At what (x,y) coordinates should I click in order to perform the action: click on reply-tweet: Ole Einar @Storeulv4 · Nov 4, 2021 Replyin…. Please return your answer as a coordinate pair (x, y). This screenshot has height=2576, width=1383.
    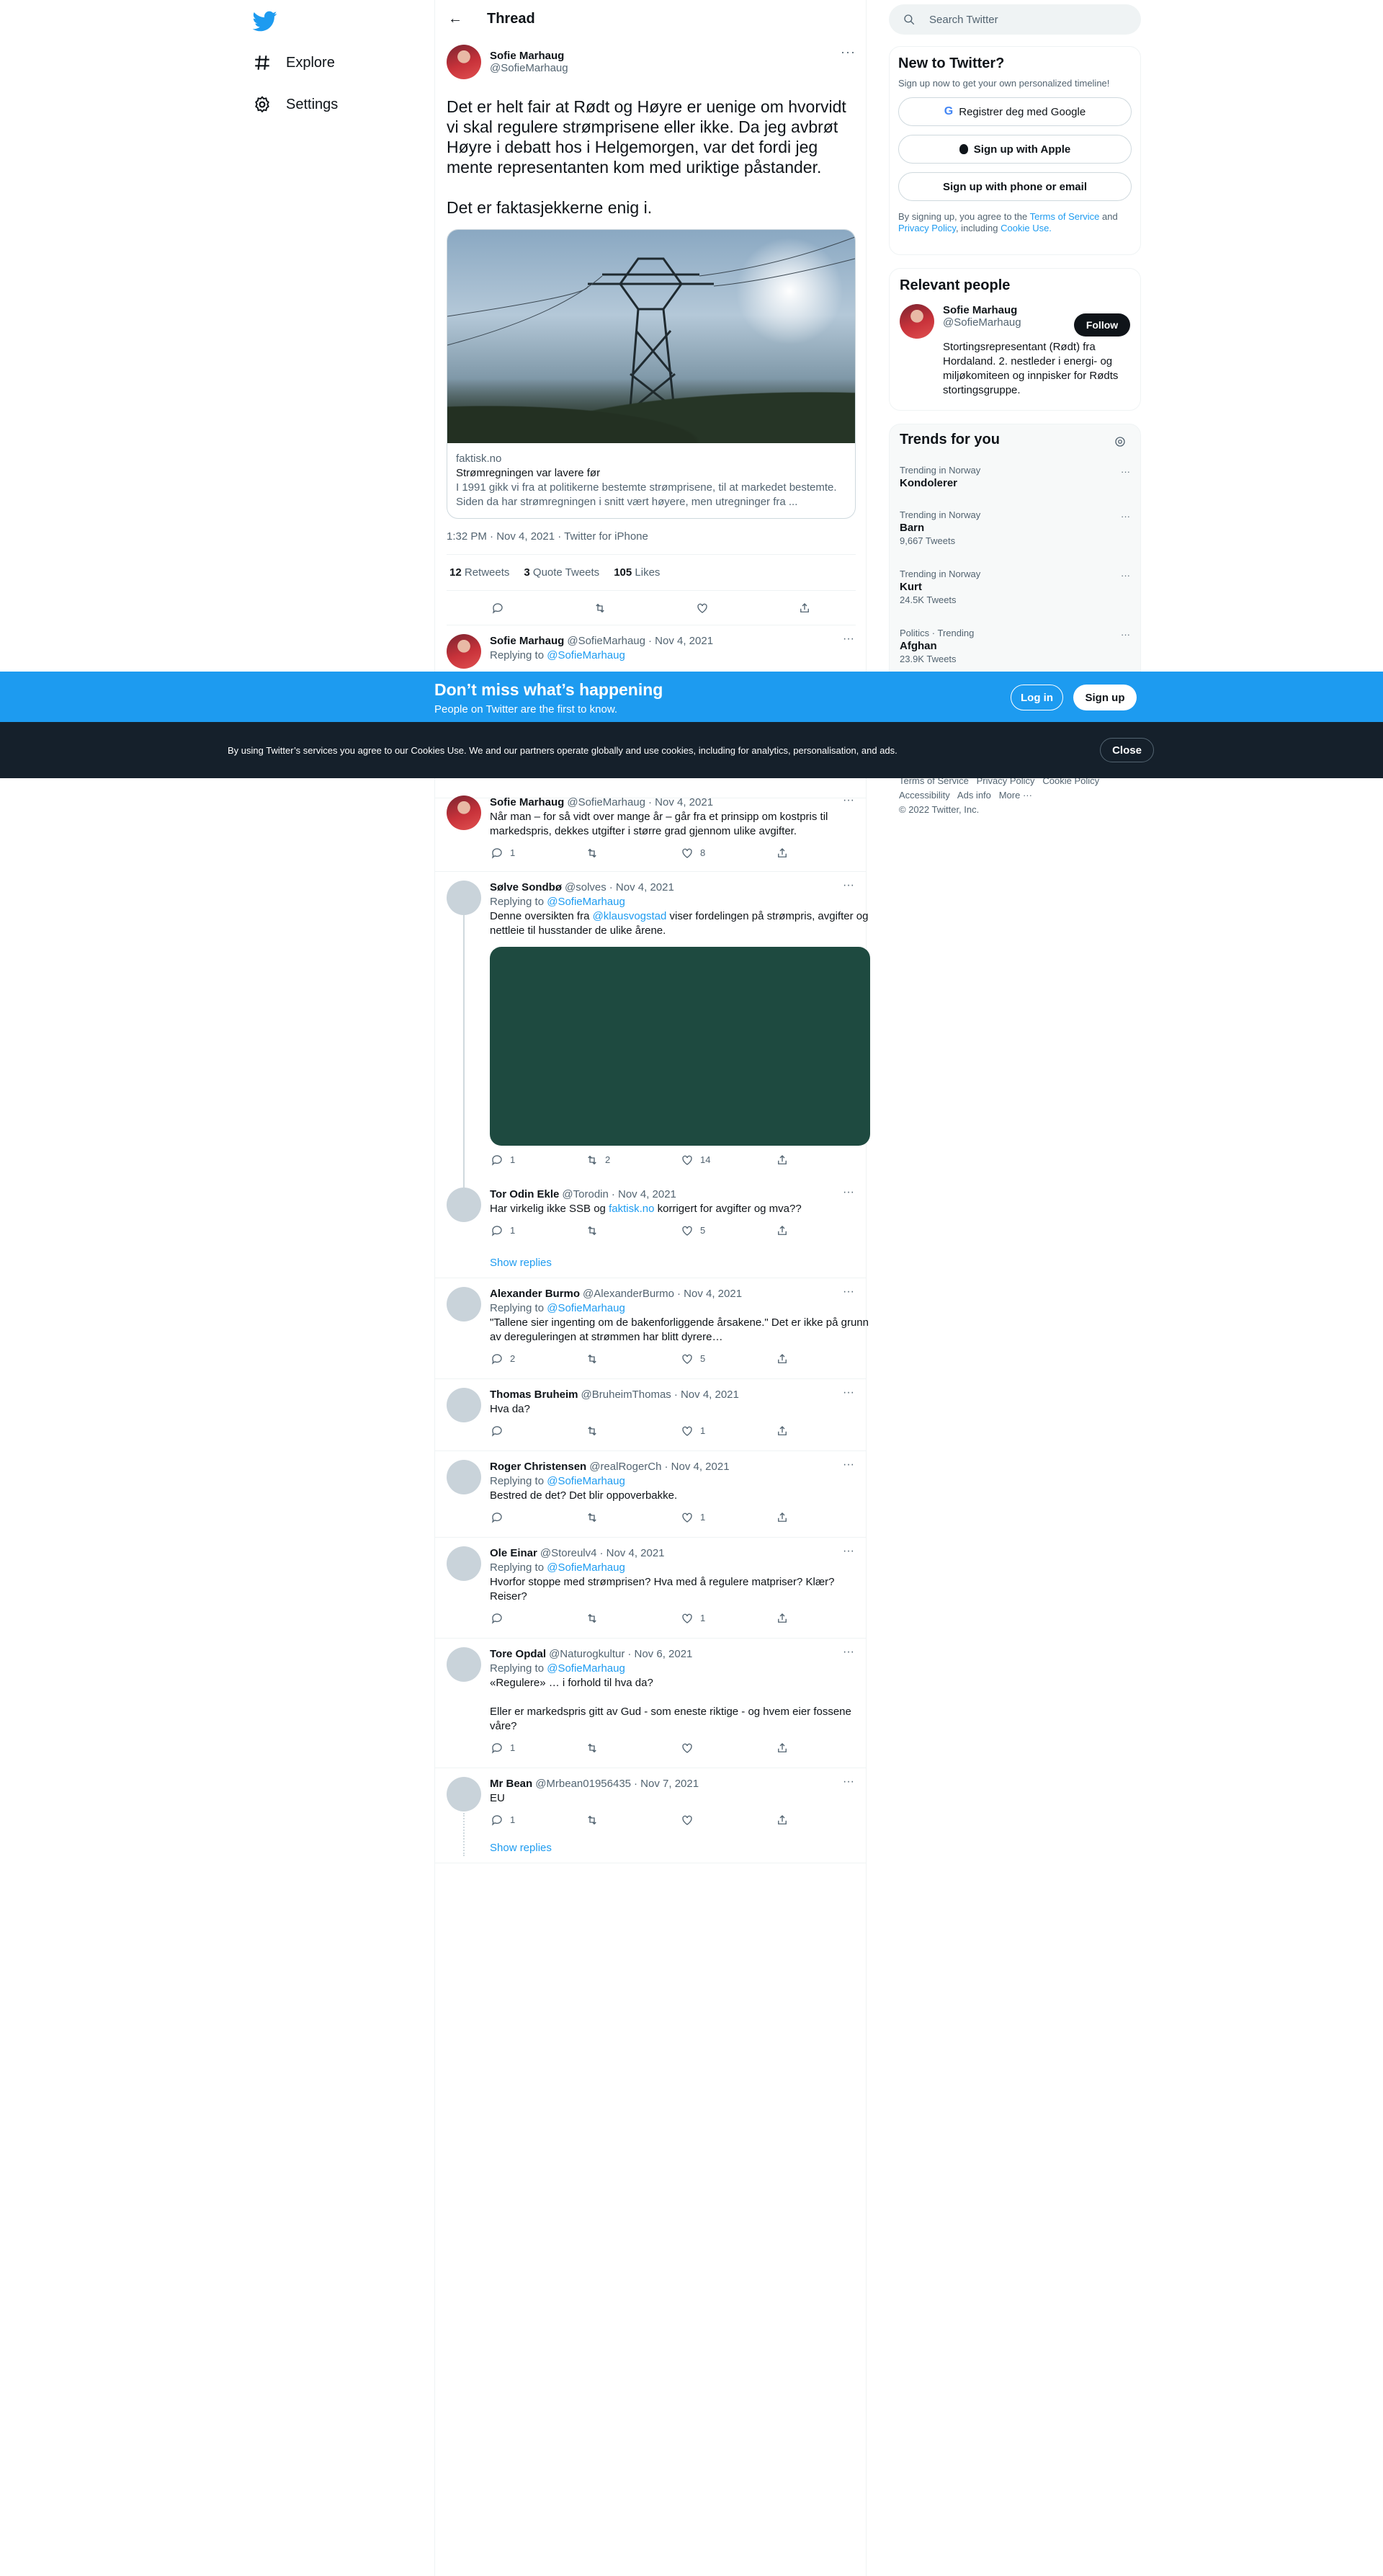
    Looking at the image, I should click on (650, 1588).